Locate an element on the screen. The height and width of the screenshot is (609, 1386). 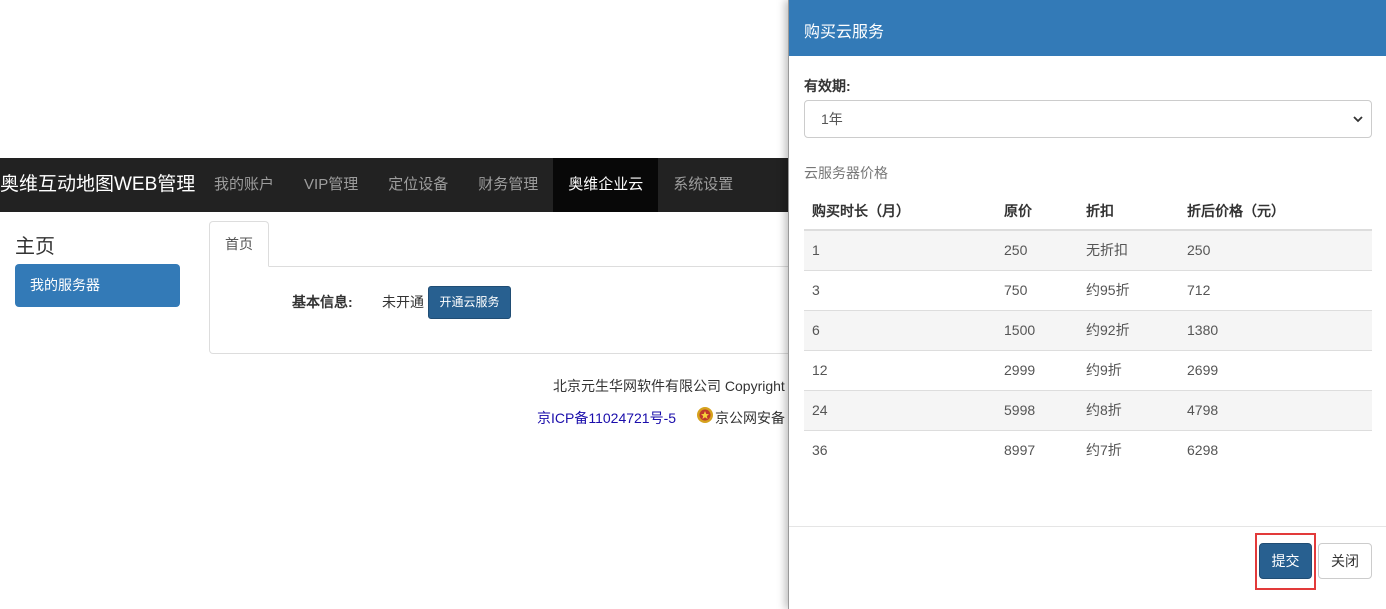
cell-discount: 约7折 is located at coordinates (1128, 449).